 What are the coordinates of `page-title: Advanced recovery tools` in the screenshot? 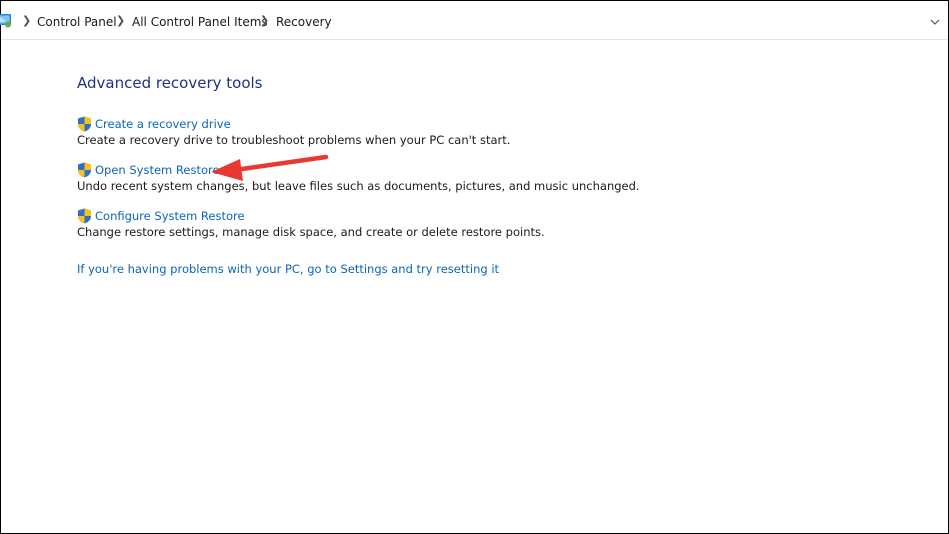 It's located at (170, 83).